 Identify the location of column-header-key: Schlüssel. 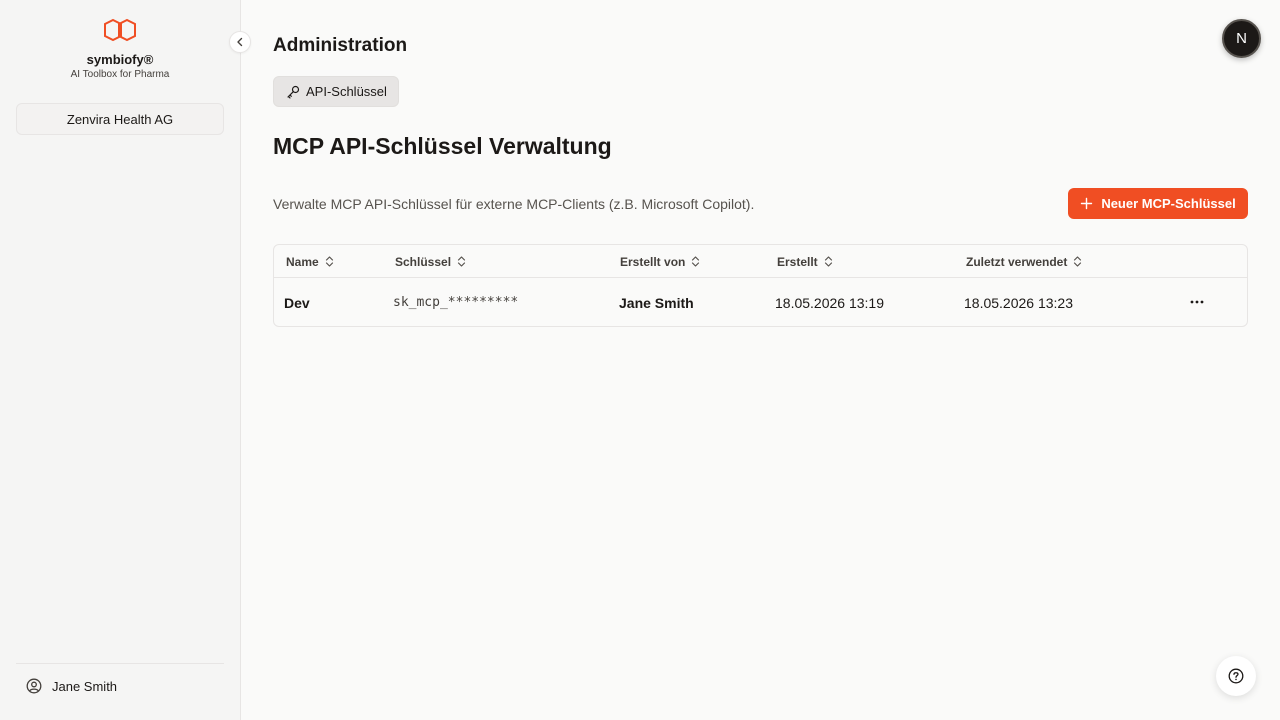
(431, 261).